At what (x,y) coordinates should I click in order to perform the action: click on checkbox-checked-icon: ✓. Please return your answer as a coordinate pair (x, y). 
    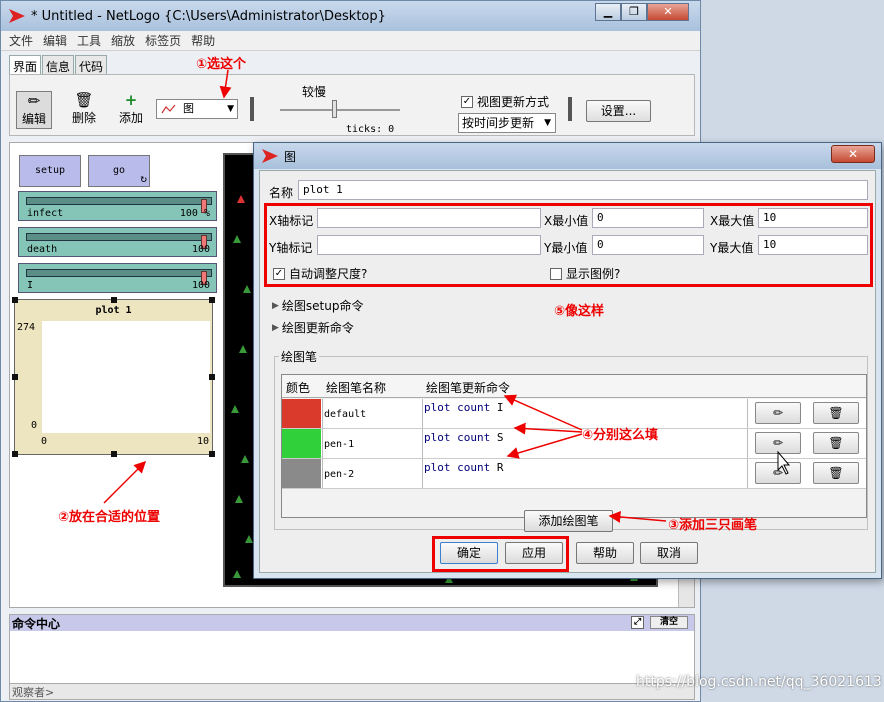
    Looking at the image, I should click on (467, 101).